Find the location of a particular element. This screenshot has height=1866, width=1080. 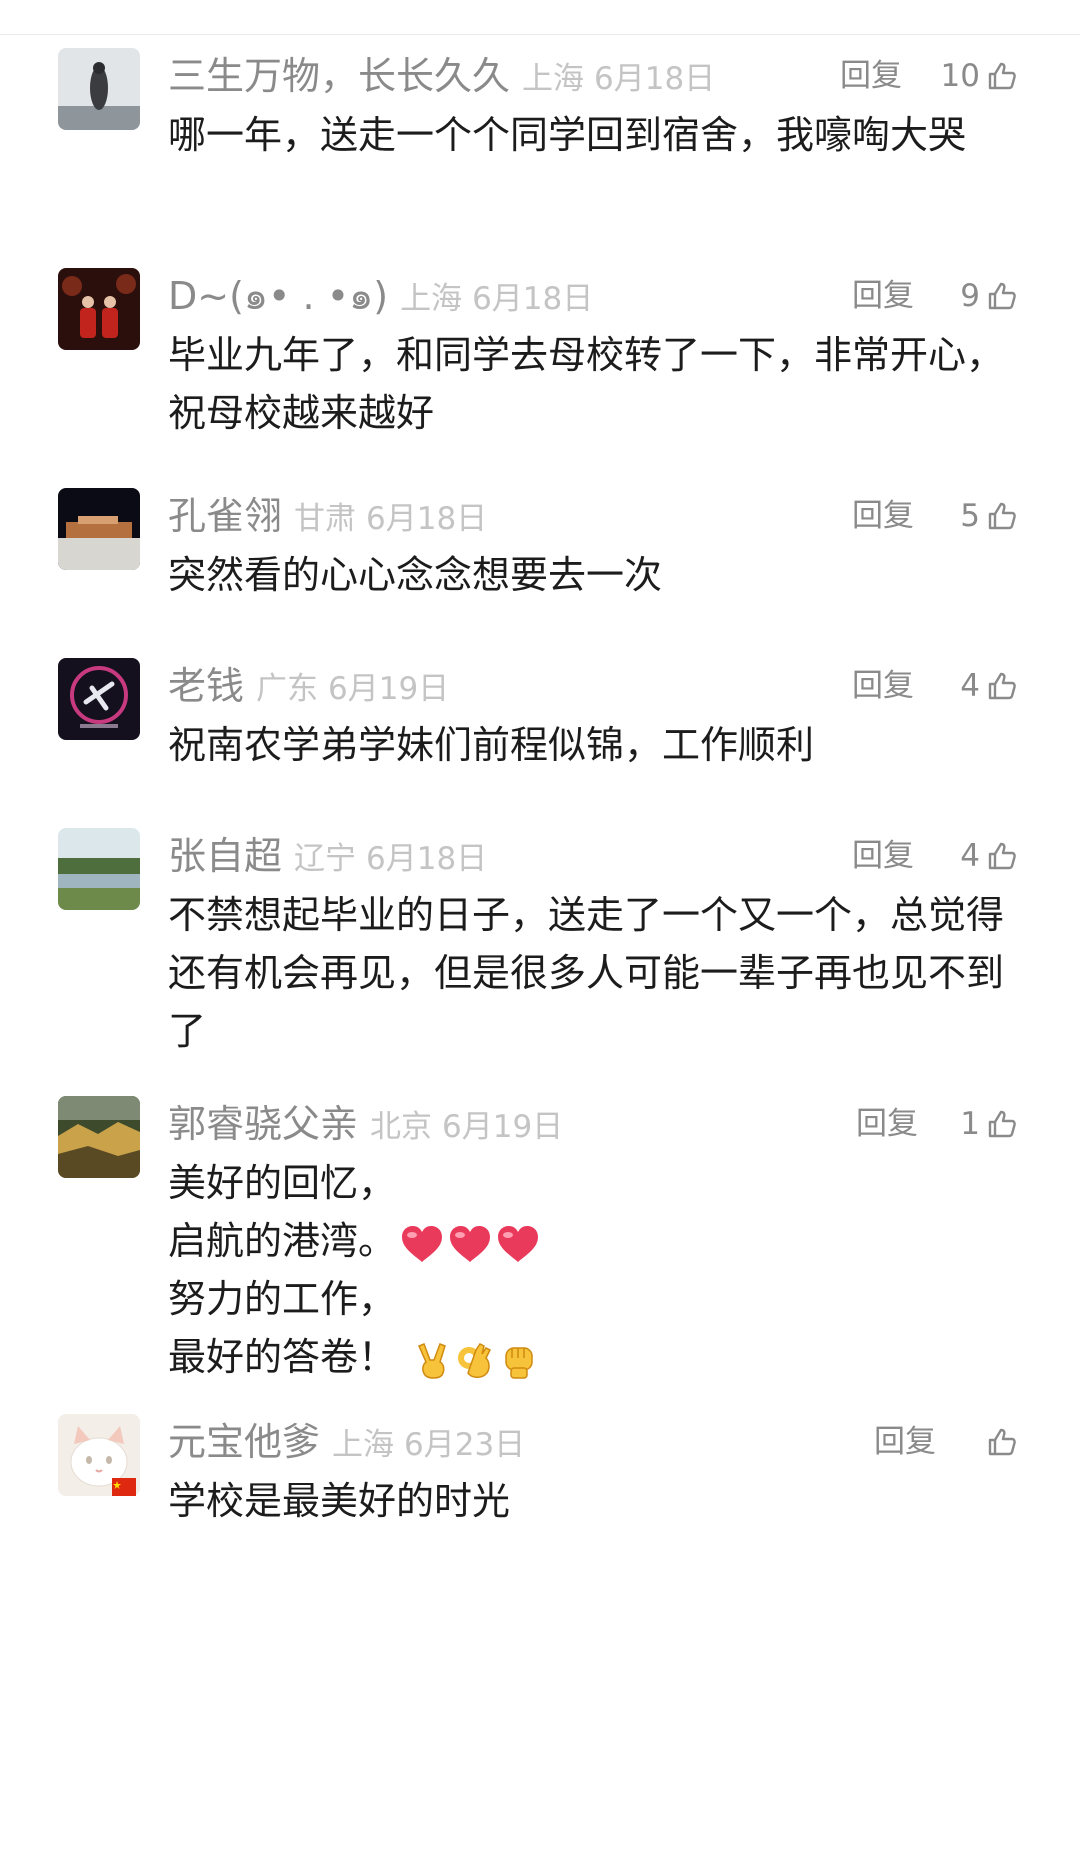

username: 张自超 is located at coordinates (225, 856).